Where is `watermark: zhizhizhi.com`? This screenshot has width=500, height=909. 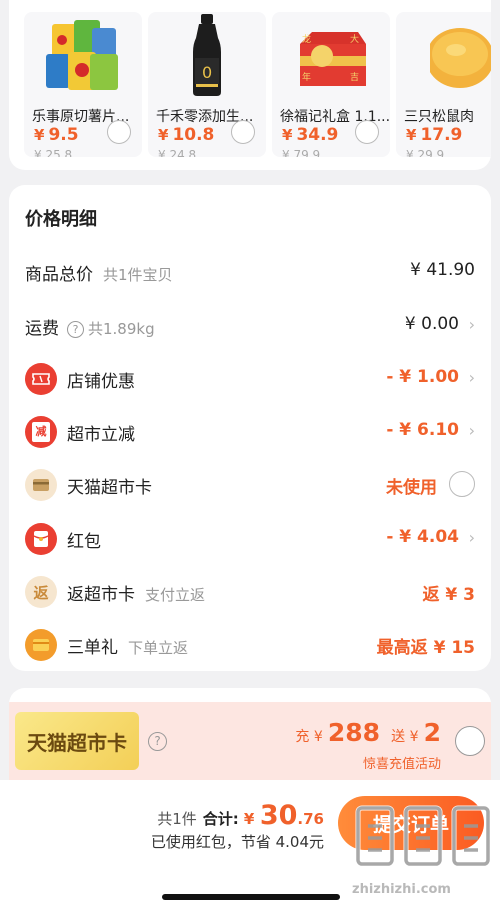 watermark: zhizhizhi.com is located at coordinates (423, 849).